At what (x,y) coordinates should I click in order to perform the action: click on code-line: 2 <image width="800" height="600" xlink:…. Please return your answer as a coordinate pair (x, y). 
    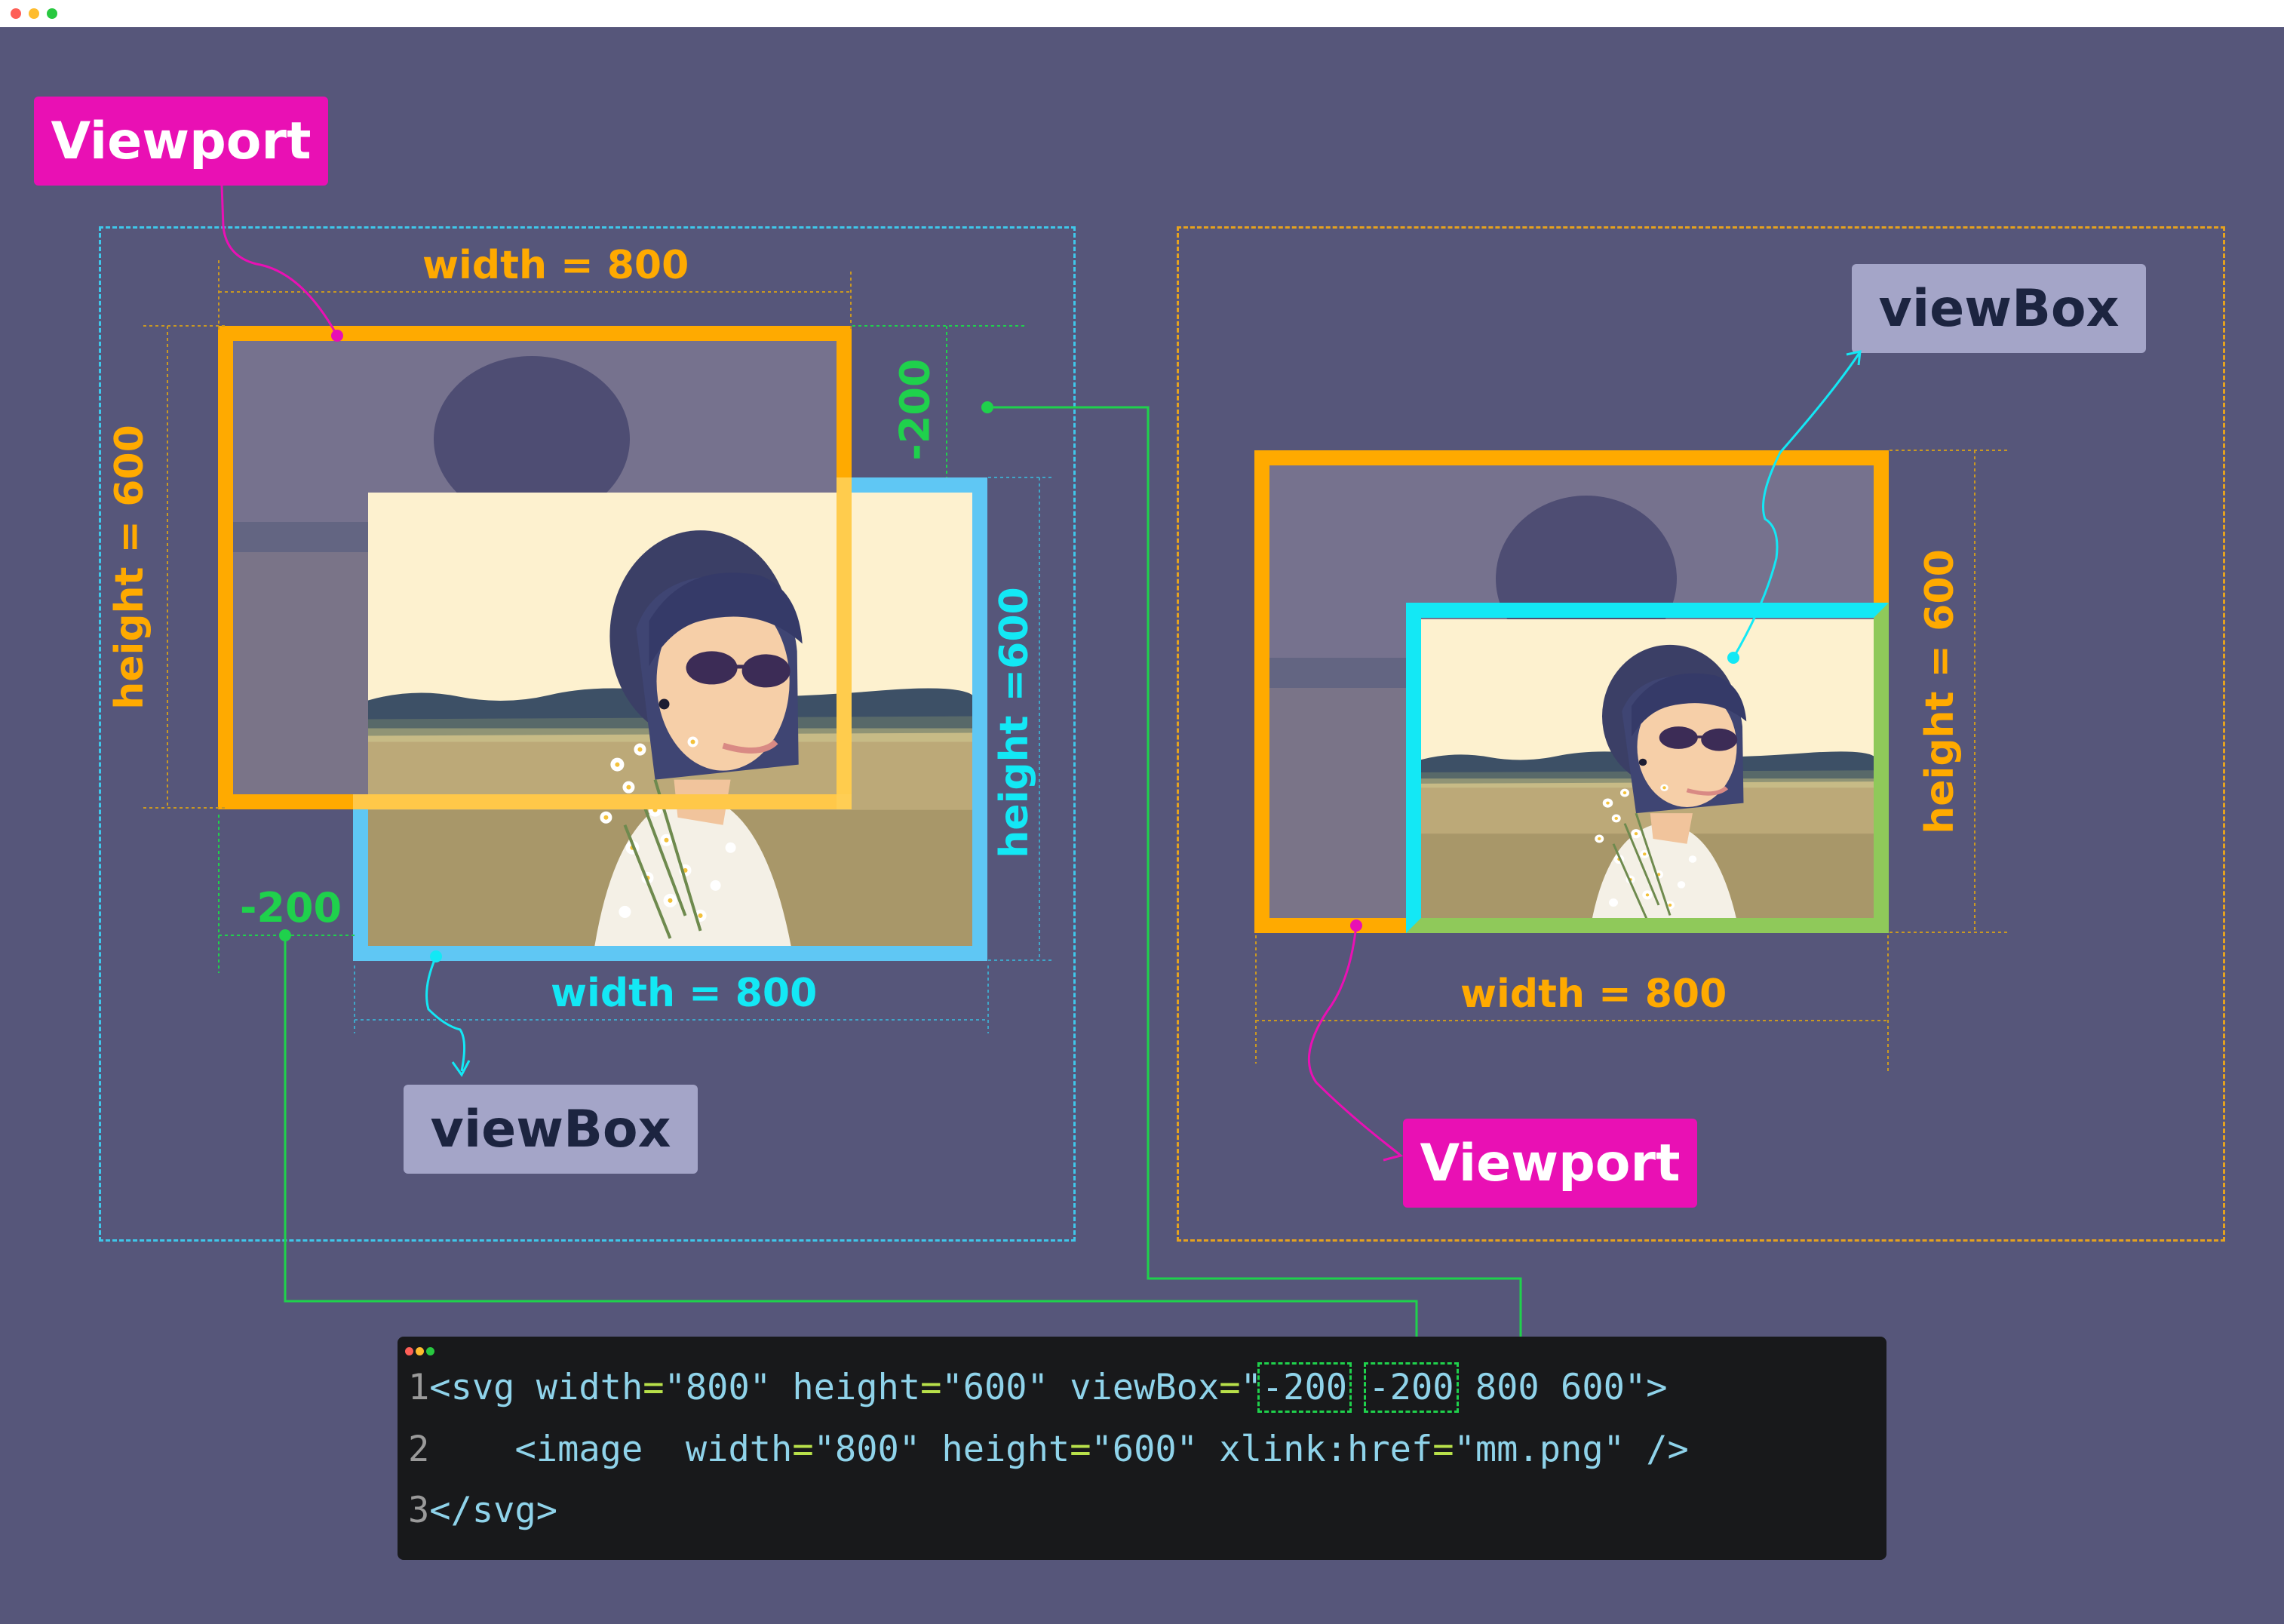
    Looking at the image, I should click on (1048, 1449).